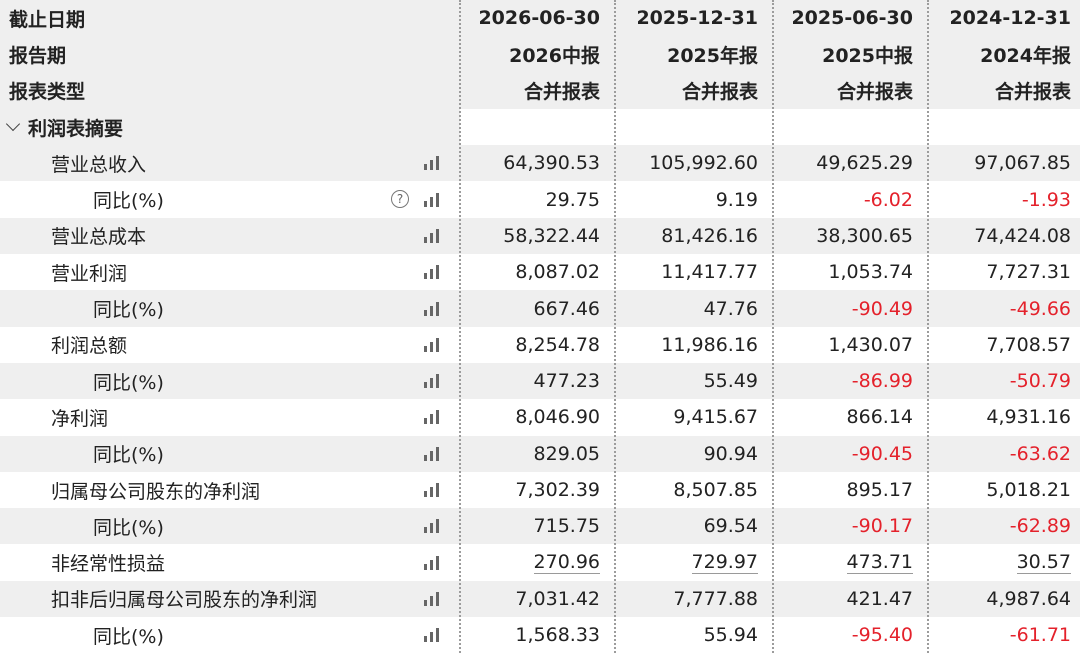 The image size is (1080, 653). Describe the element at coordinates (709, 272) in the screenshot. I see `value: 11,417.77` at that location.